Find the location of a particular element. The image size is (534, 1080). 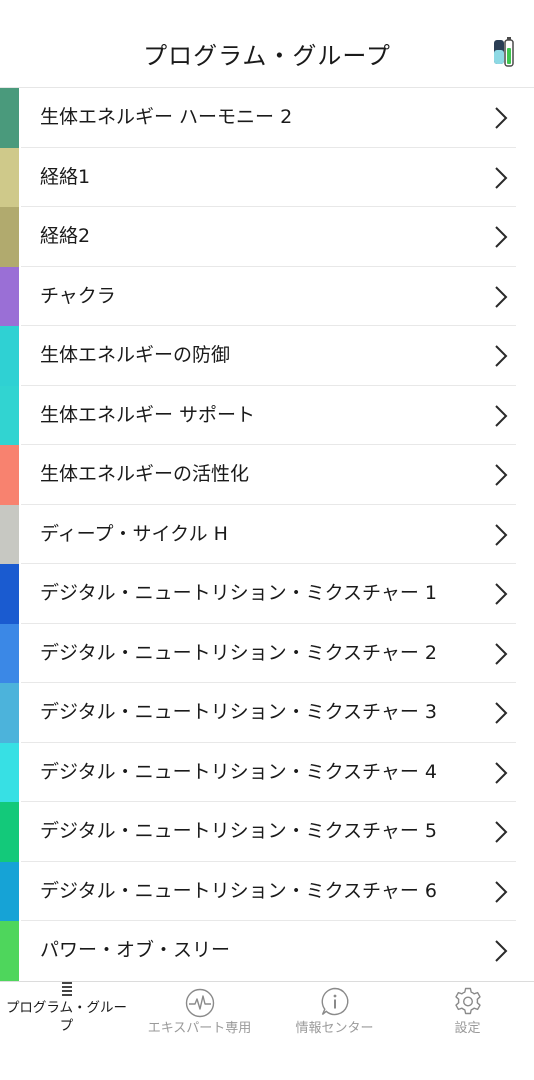

pulse-icon is located at coordinates (199, 1003).